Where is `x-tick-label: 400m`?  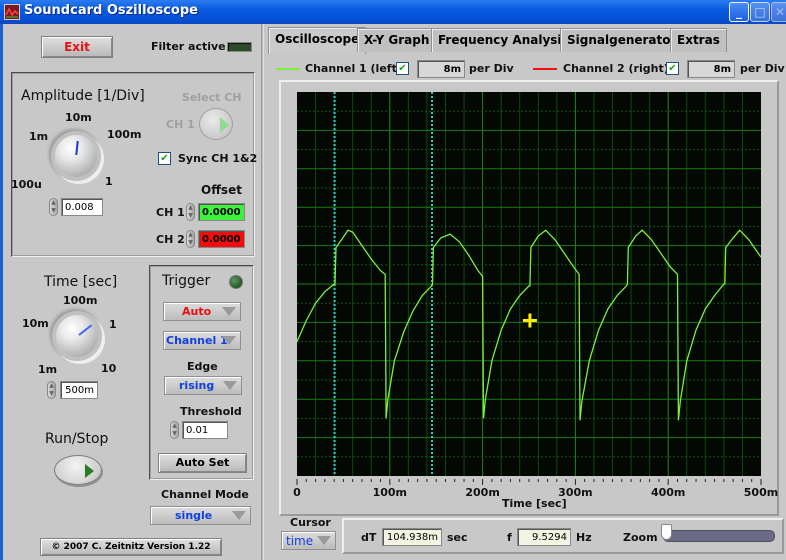 x-tick-label: 400m is located at coordinates (668, 492).